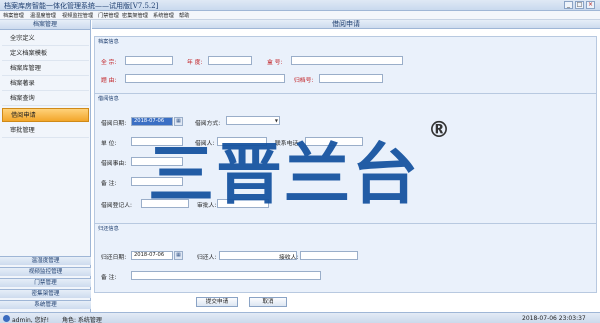  Describe the element at coordinates (45, 69) in the screenshot. I see `sidebar-item-repository: 档案库管理` at that location.